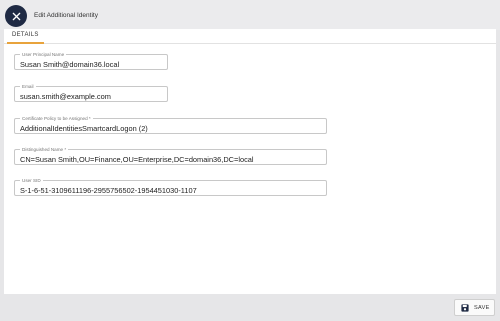 The width and height of the screenshot is (500, 321). Describe the element at coordinates (31, 180) in the screenshot. I see `user-sid-label: User SID` at that location.